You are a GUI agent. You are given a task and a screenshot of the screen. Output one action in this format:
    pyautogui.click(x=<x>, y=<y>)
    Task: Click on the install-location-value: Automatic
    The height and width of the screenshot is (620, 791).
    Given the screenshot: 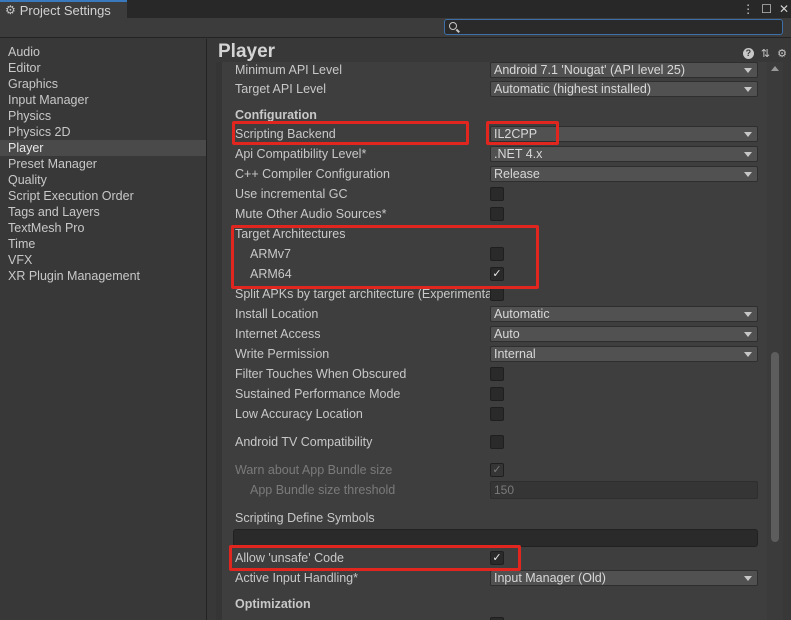 What is the action you would take?
    pyautogui.click(x=522, y=314)
    